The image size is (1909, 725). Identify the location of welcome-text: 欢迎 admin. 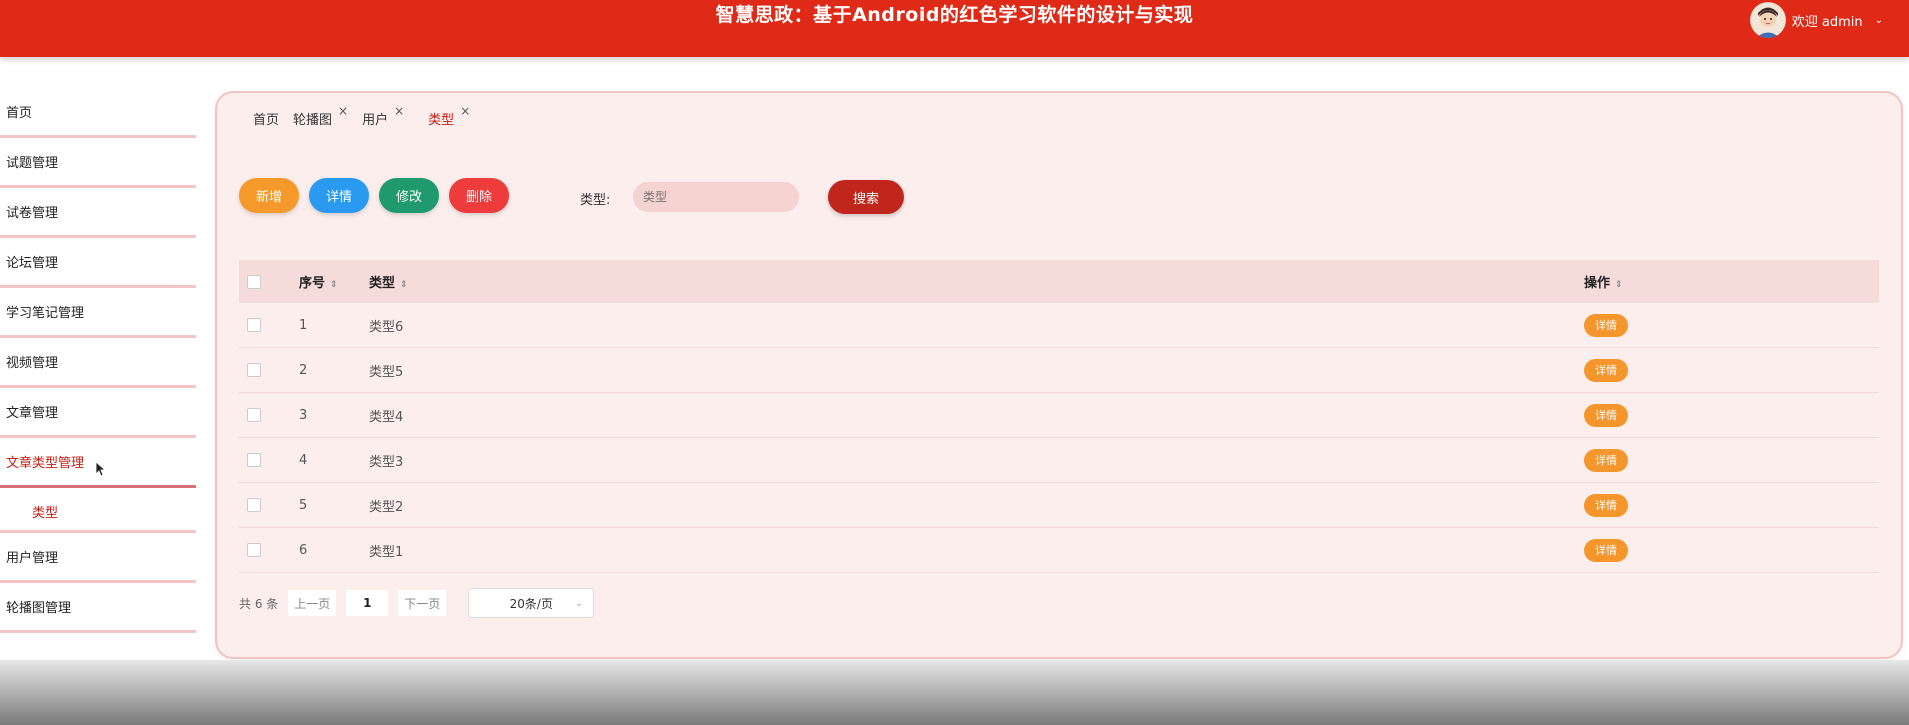
(1827, 22).